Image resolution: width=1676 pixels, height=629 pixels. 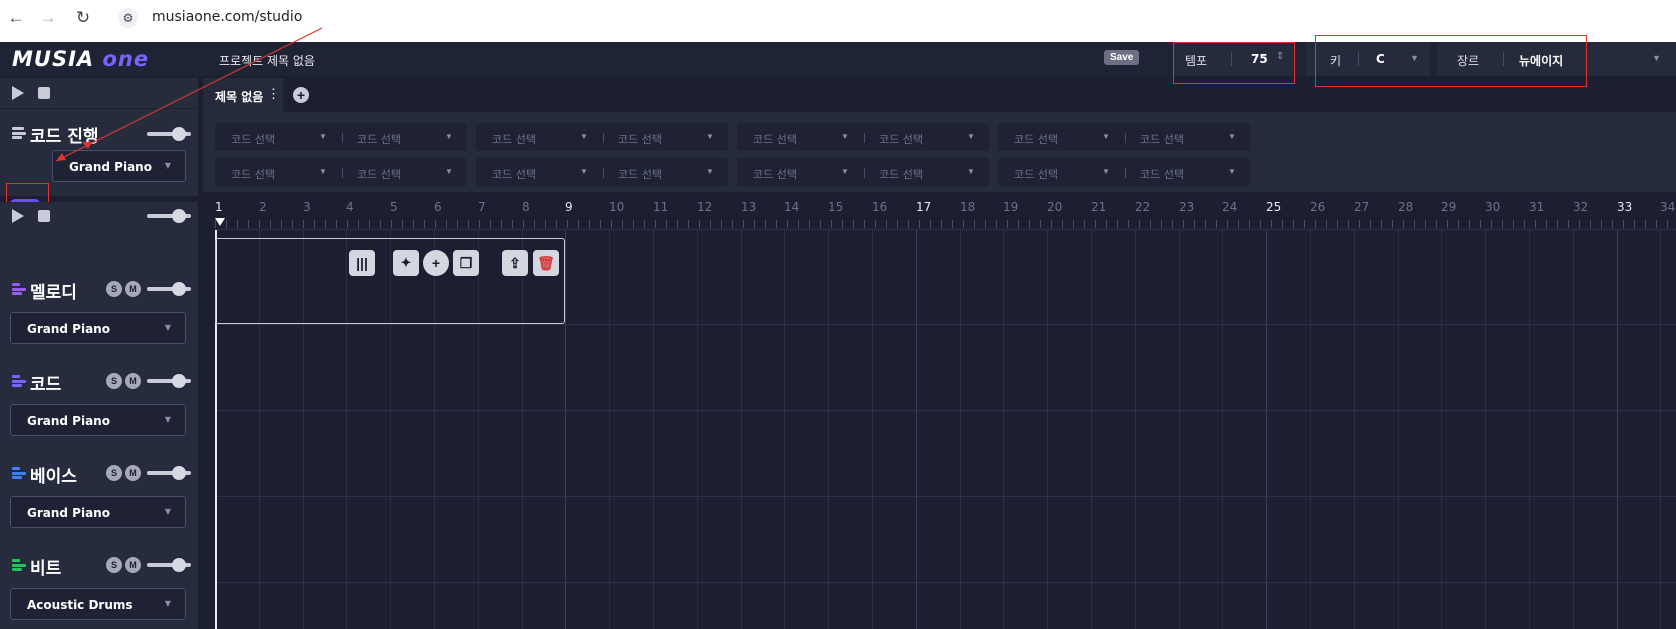 I want to click on chord-icon, so click(x=19, y=381).